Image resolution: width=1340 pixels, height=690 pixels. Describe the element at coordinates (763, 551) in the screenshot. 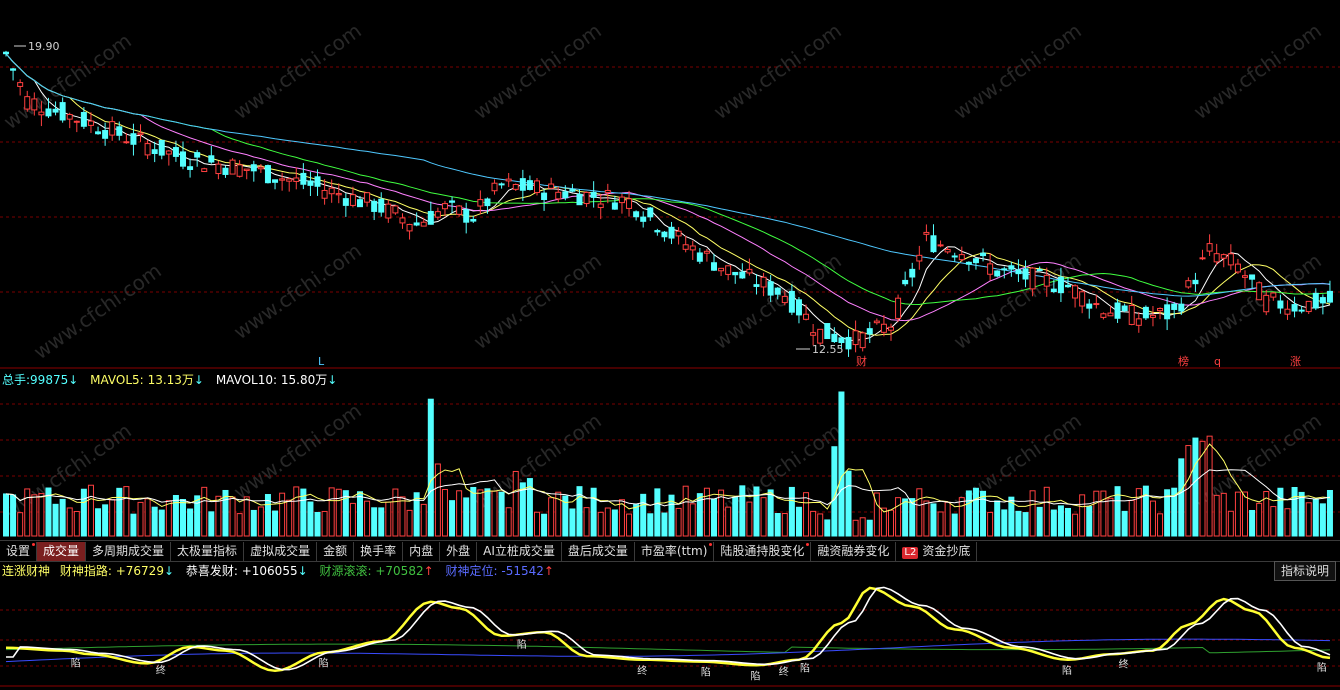

I see `tab-12: 陆股通持股变化` at that location.